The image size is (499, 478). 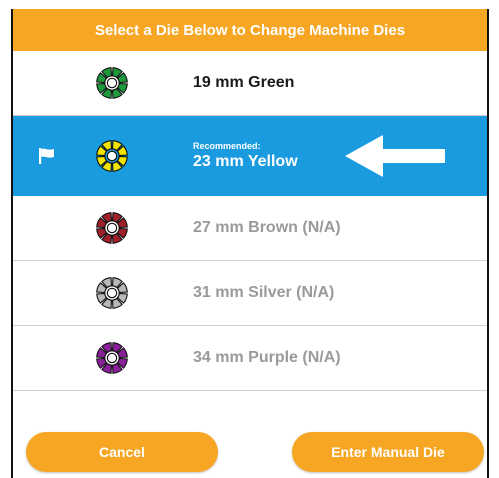 I want to click on recommended-label: Recommended:, so click(x=227, y=146).